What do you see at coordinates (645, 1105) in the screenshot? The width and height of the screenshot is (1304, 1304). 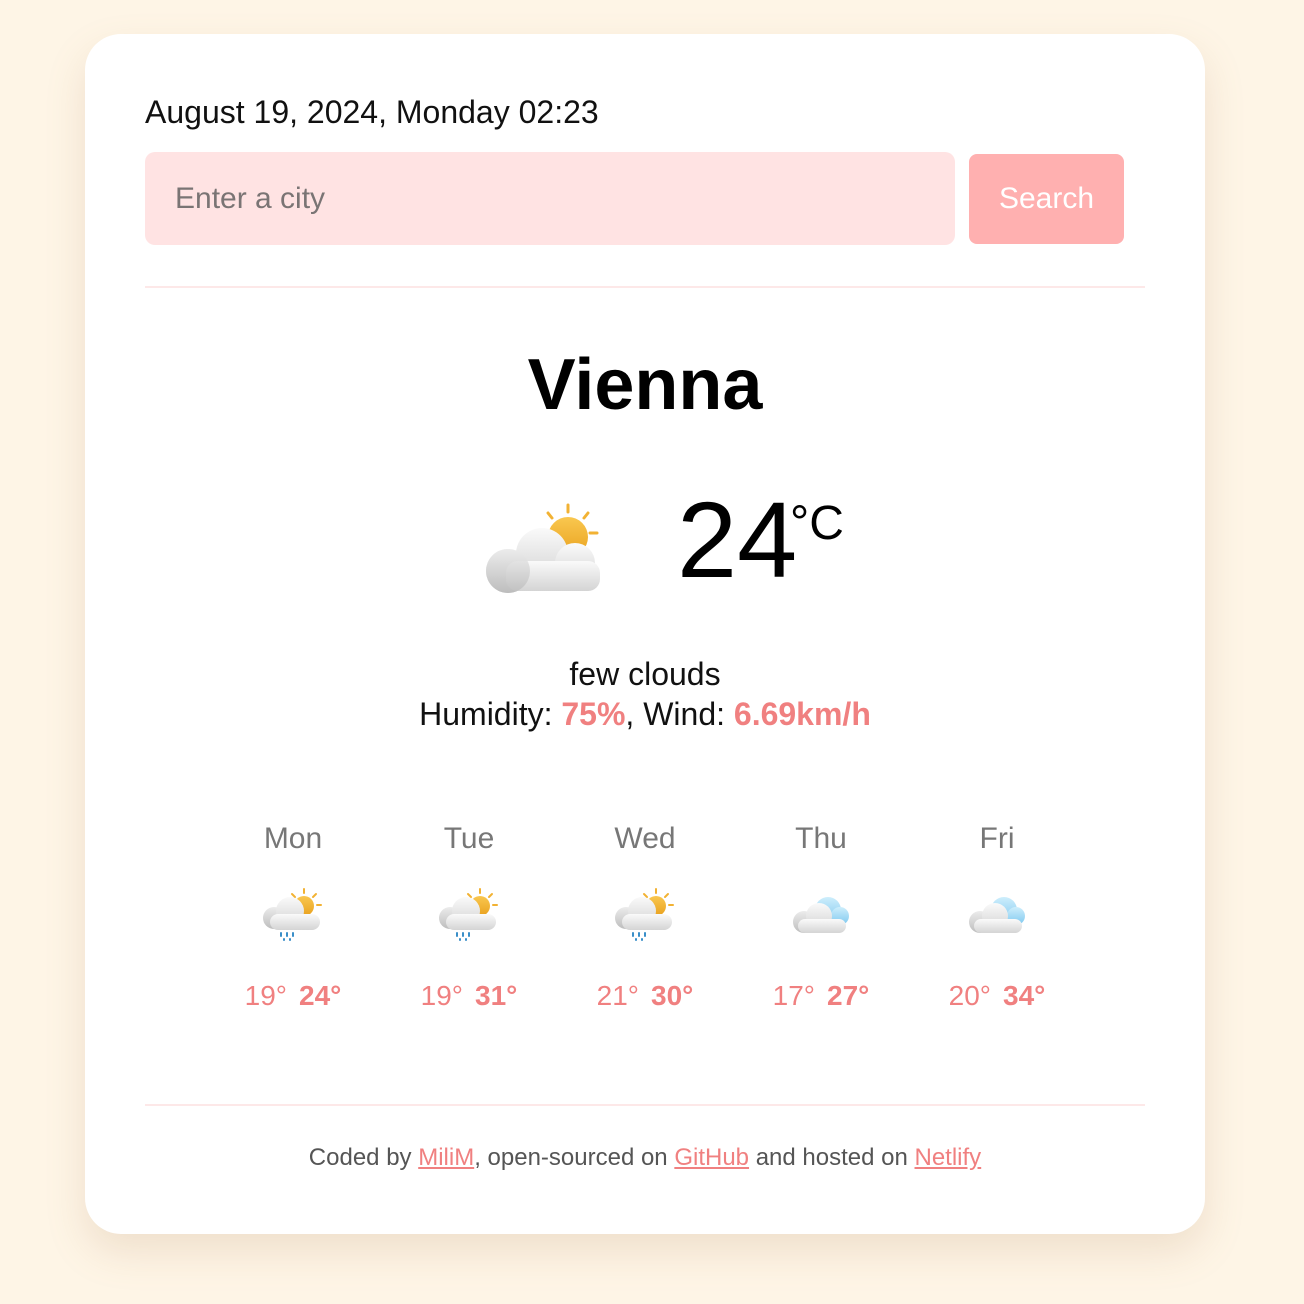 I see `bottom-divider` at bounding box center [645, 1105].